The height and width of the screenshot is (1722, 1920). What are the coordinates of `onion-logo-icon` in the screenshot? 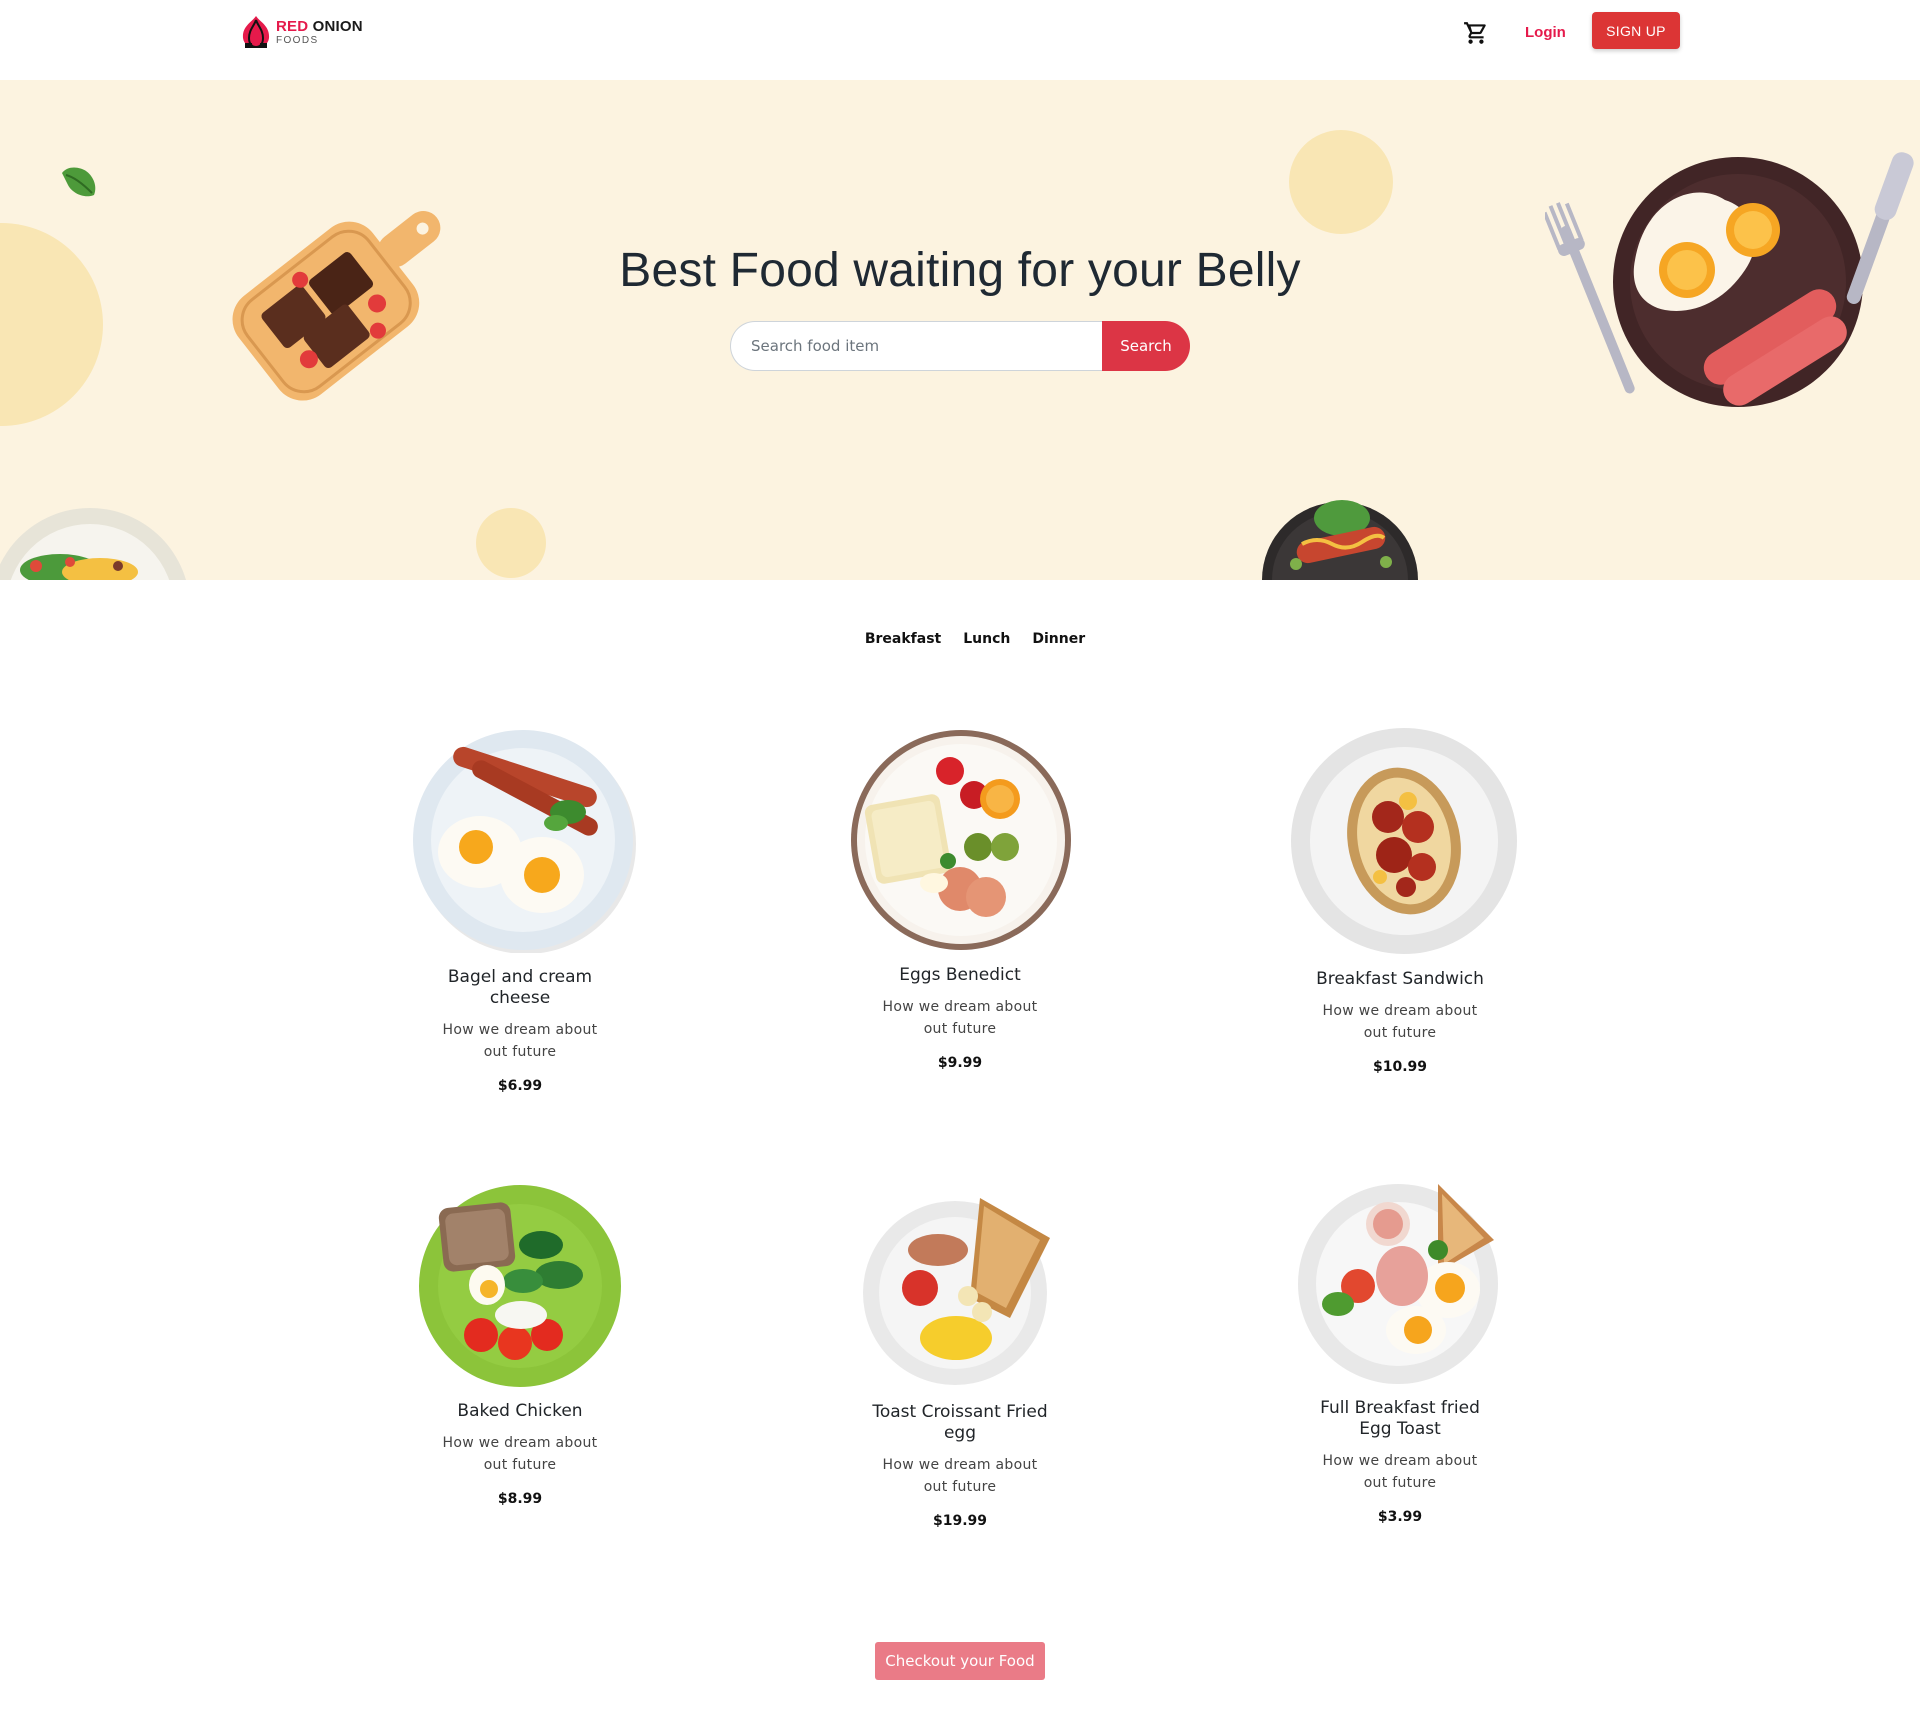 It's located at (256, 32).